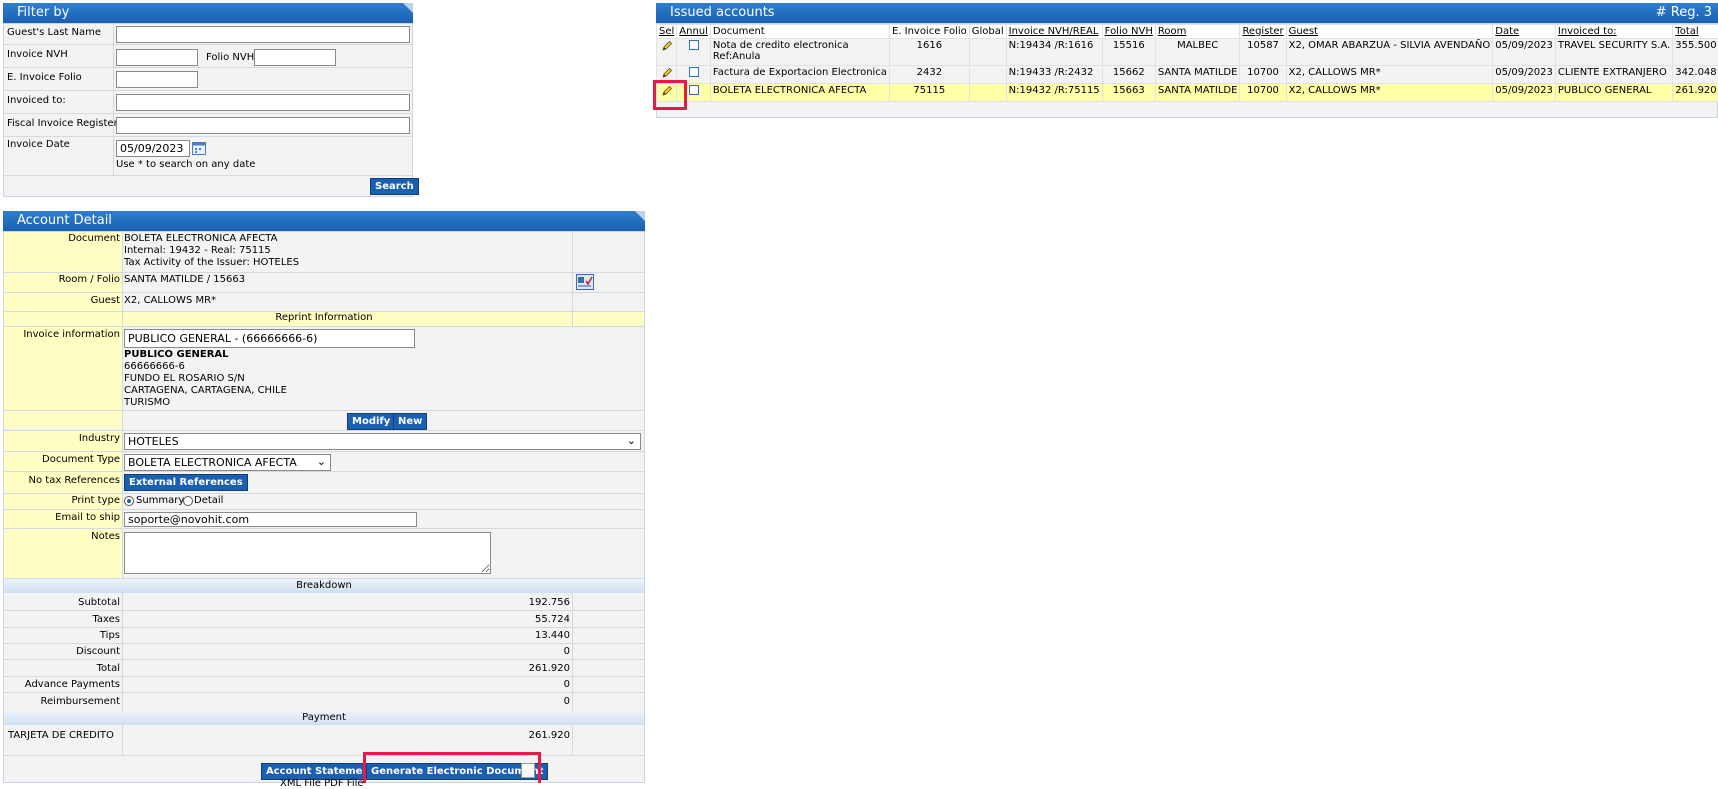 This screenshot has width=1718, height=789. What do you see at coordinates (585, 282) in the screenshot?
I see `guest-card-icon` at bounding box center [585, 282].